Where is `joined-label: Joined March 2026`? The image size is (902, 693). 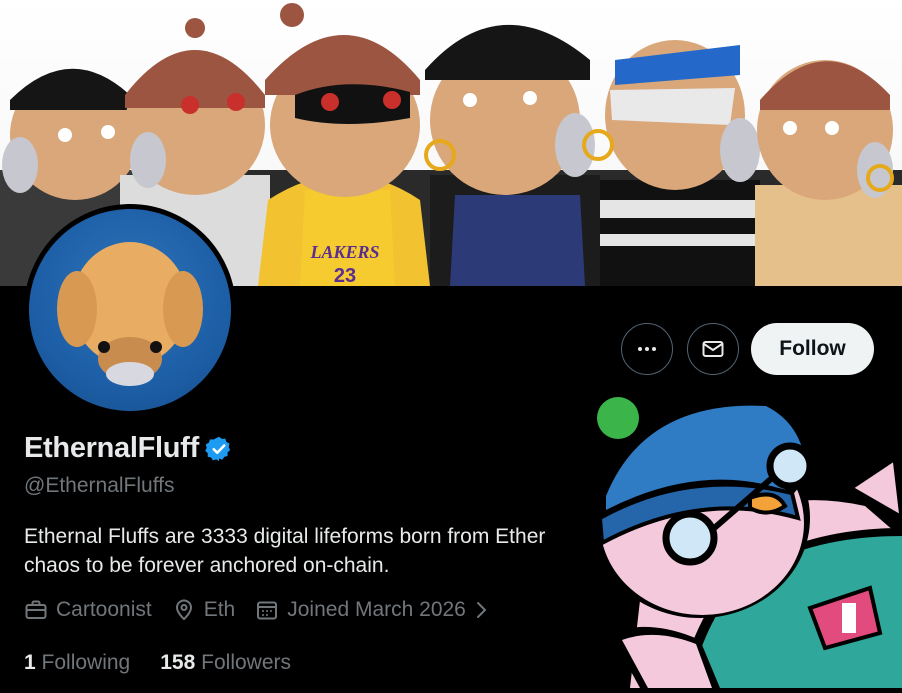 joined-label: Joined March 2026 is located at coordinates (376, 609).